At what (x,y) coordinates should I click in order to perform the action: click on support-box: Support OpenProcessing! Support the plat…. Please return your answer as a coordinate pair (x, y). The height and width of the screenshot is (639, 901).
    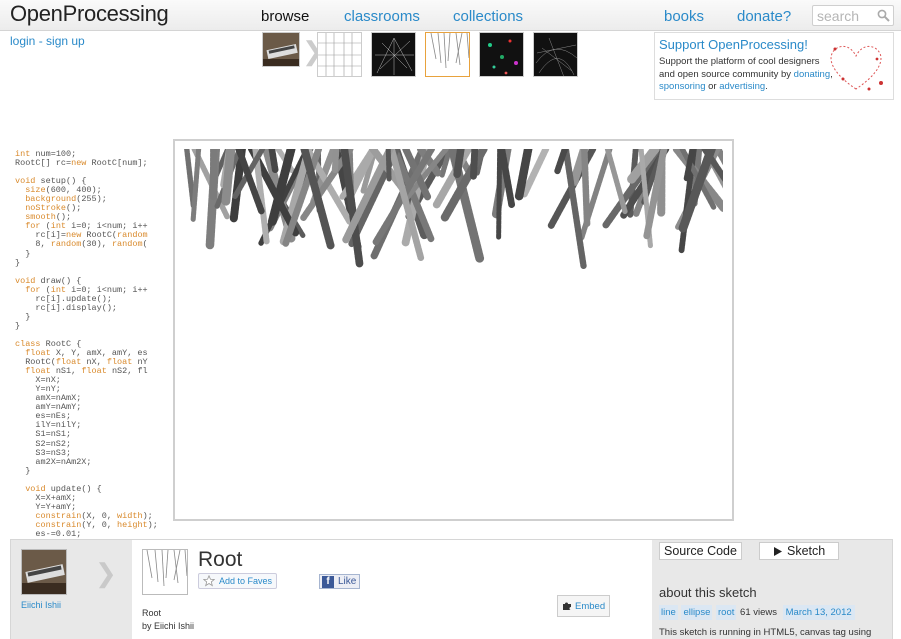
    Looking at the image, I should click on (774, 66).